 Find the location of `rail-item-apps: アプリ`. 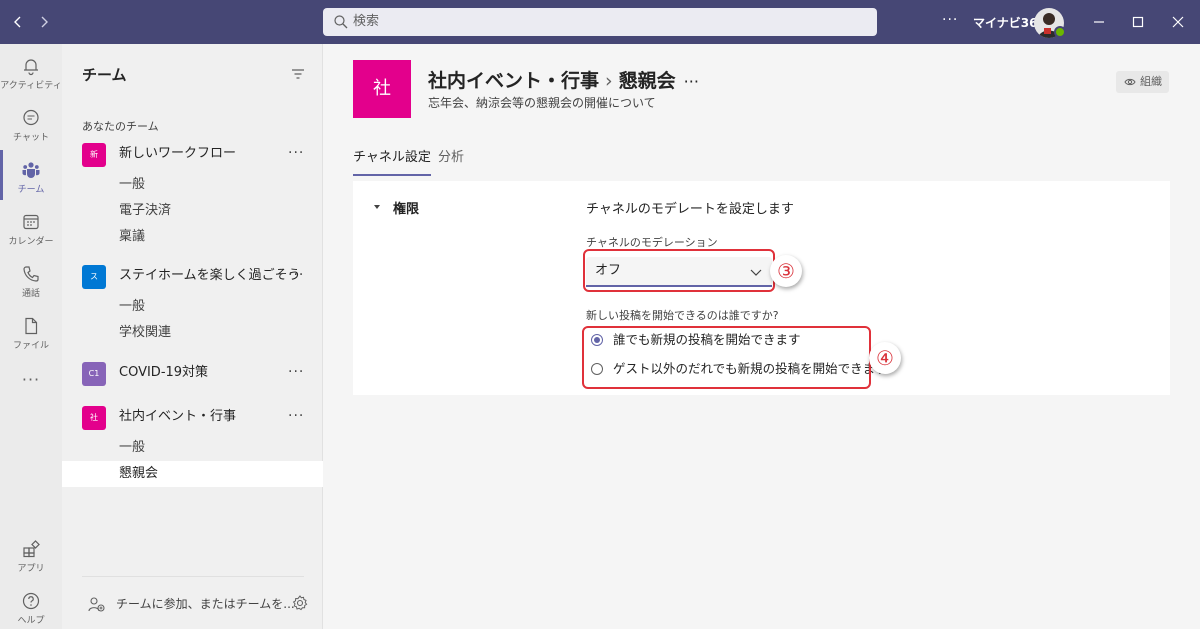

rail-item-apps: アプリ is located at coordinates (31, 557).